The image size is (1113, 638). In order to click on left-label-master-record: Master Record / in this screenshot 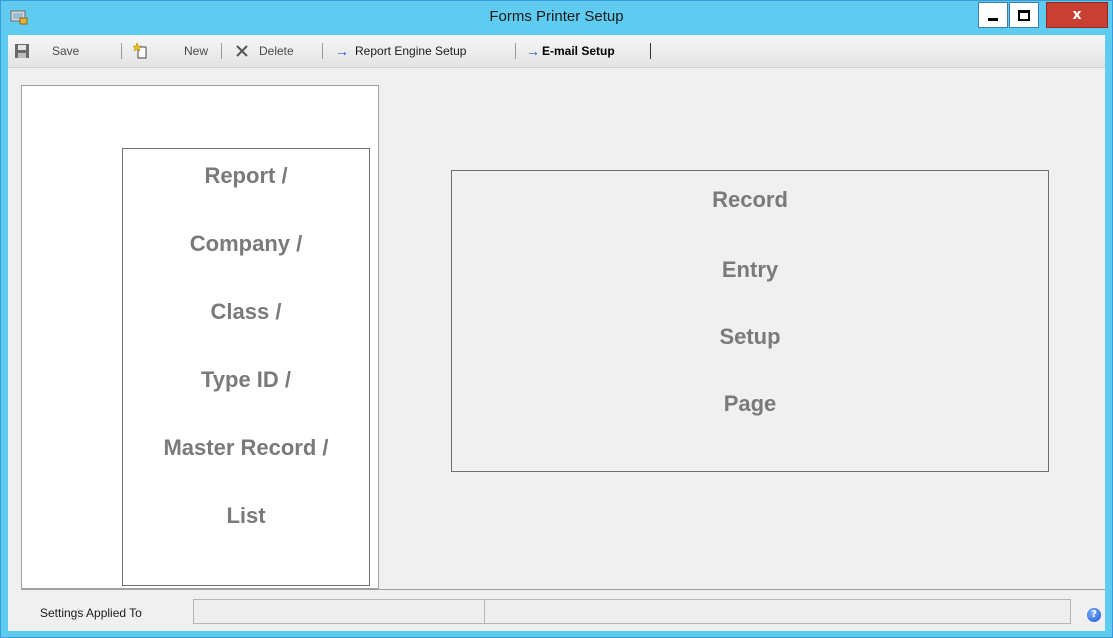, I will do `click(246, 447)`.